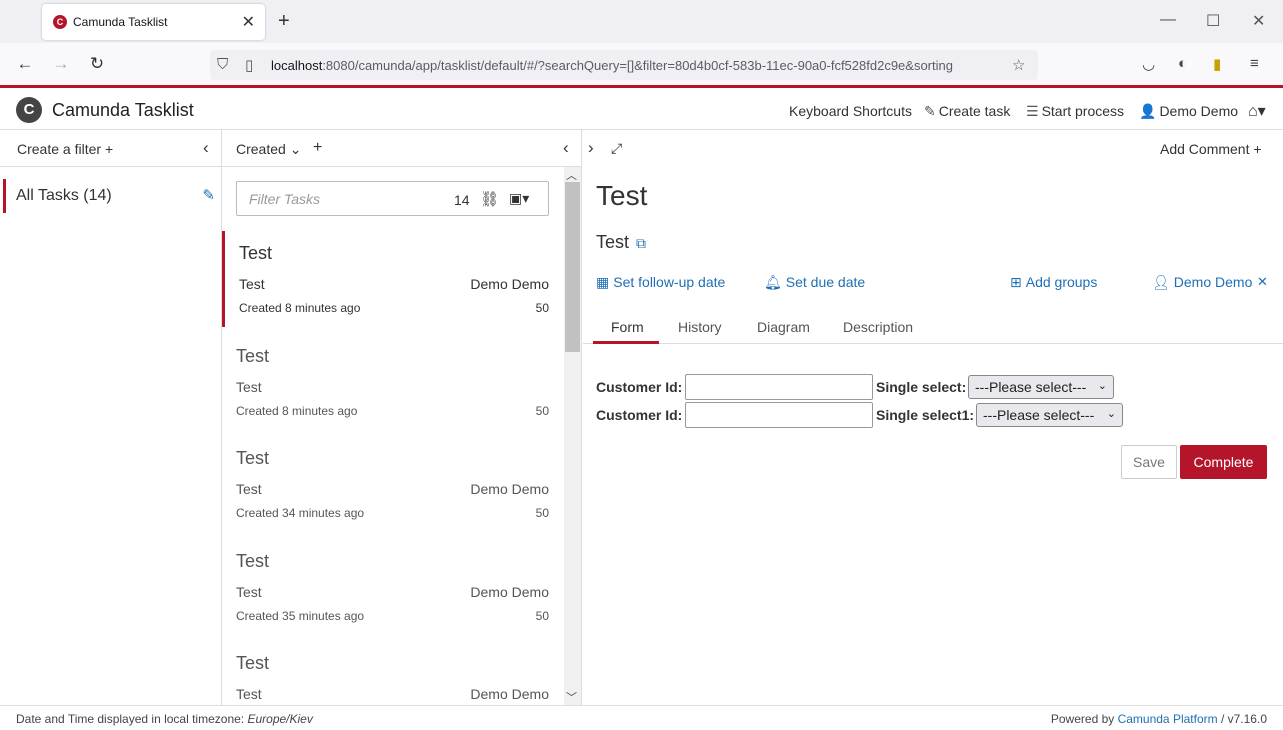  What do you see at coordinates (1149, 462) in the screenshot?
I see `save-button: Save` at bounding box center [1149, 462].